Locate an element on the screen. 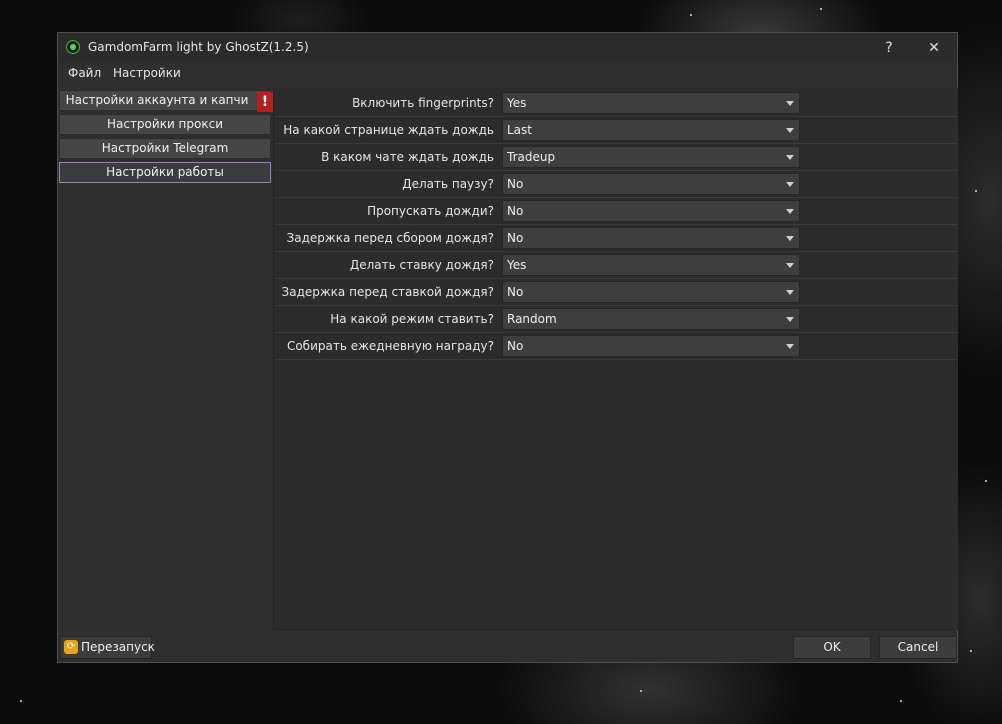 The image size is (1002, 724). setting-label: На какой режим ставить? is located at coordinates (412, 319).